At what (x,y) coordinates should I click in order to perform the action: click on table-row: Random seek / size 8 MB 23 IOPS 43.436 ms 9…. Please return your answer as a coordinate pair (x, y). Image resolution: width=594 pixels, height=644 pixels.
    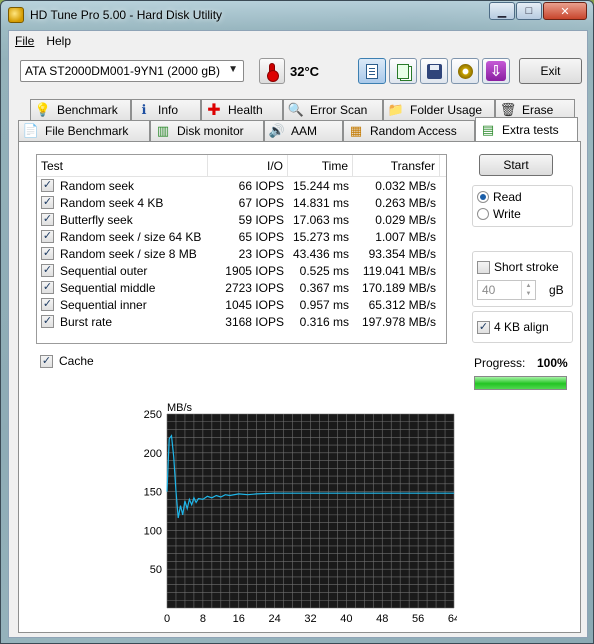
    Looking at the image, I should click on (241, 253).